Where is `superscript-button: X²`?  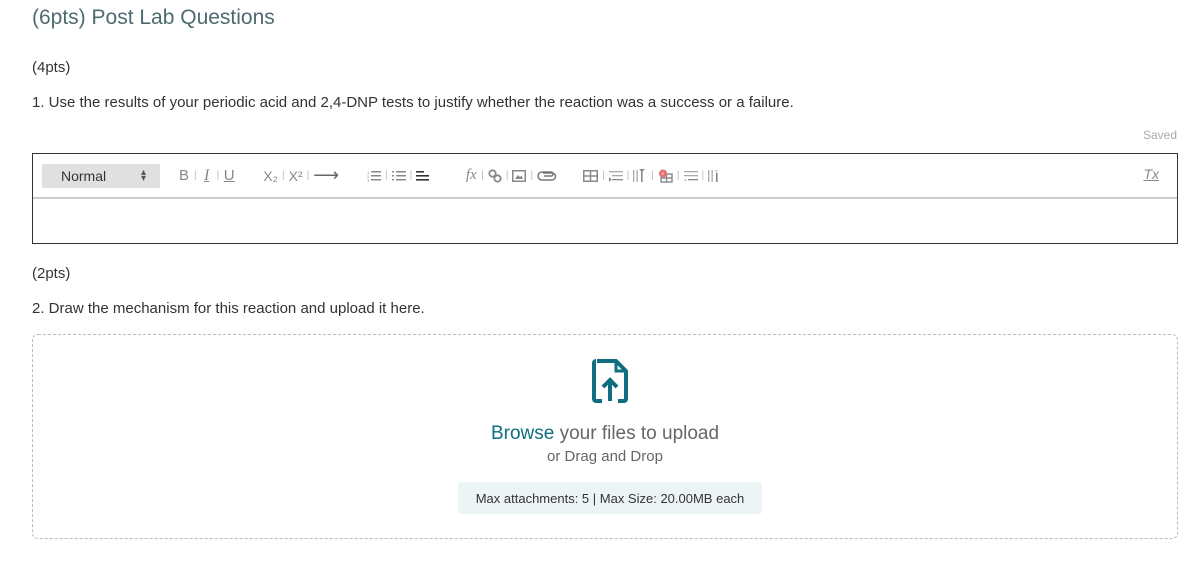
superscript-button: X² is located at coordinates (296, 176).